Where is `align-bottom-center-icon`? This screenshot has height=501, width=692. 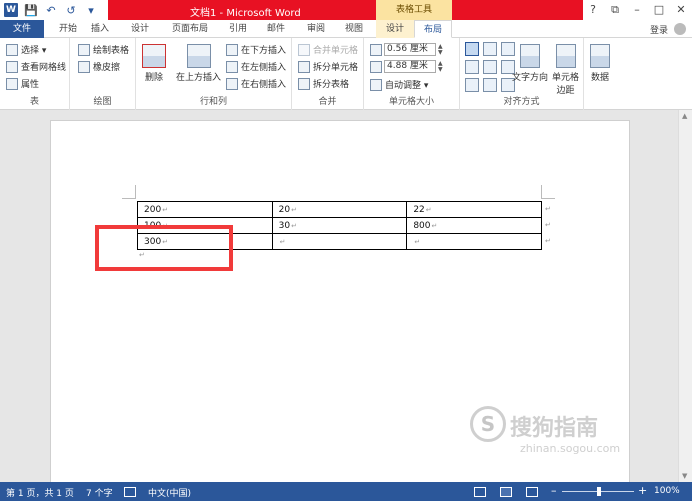 align-bottom-center-icon is located at coordinates (490, 85).